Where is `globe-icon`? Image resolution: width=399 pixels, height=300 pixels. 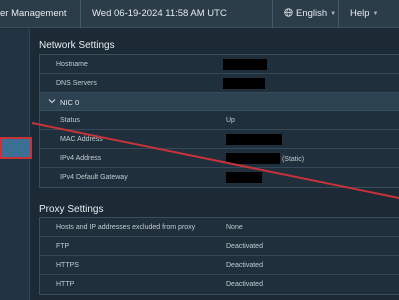 globe-icon is located at coordinates (288, 12).